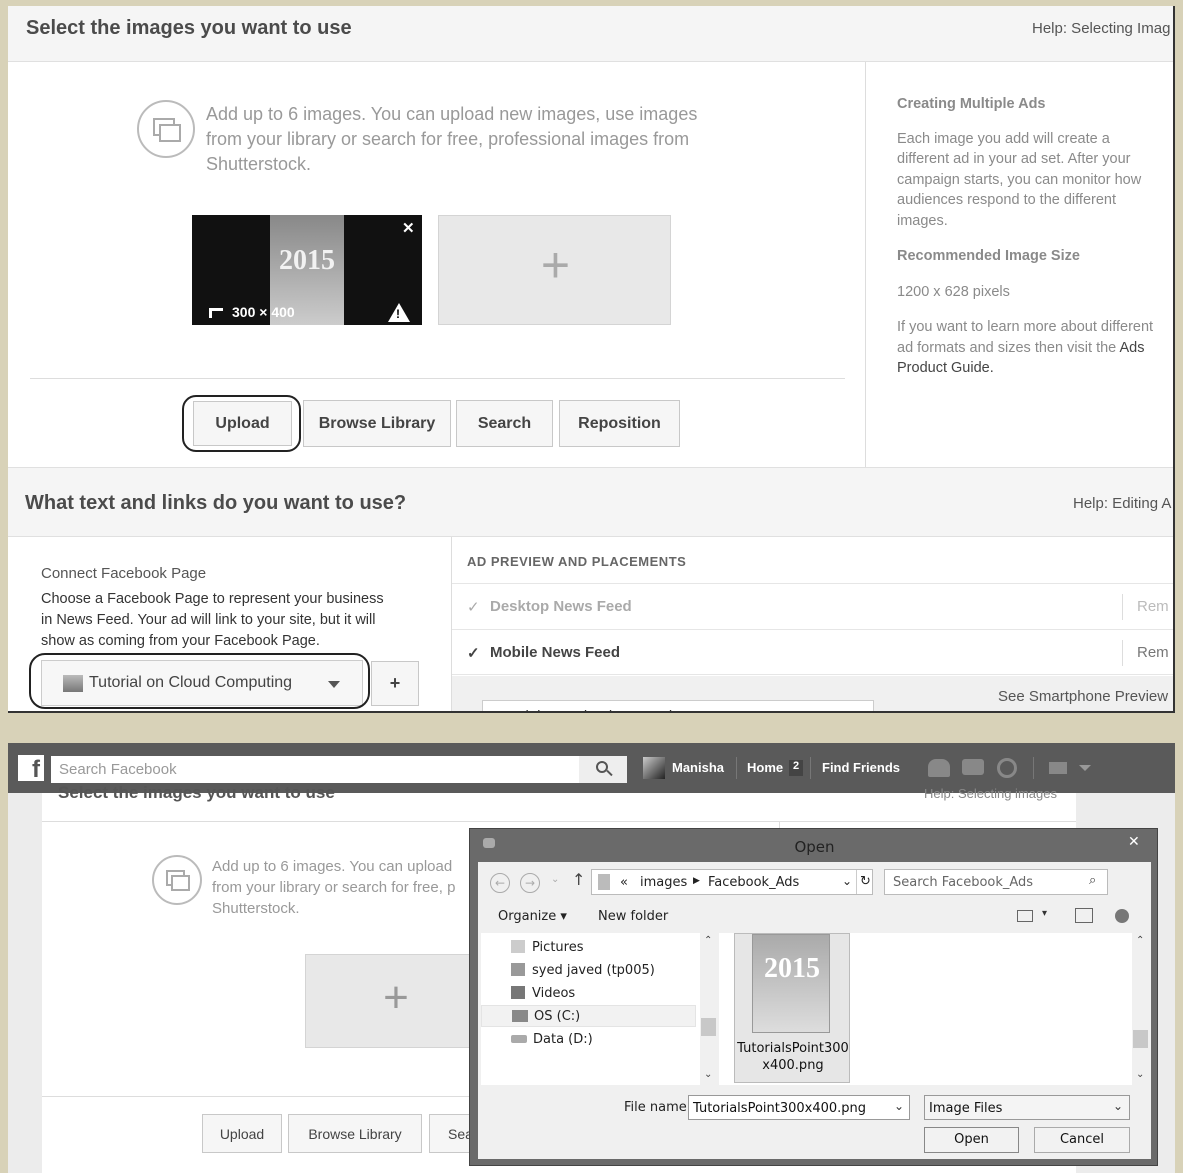  Describe the element at coordinates (437, 378) in the screenshot. I see `divider` at that location.